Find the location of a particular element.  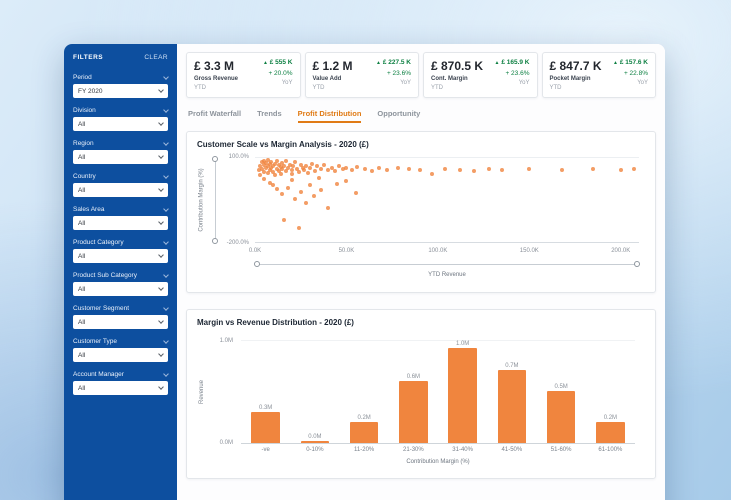

bar-value-label: 0.2M is located at coordinates (364, 418).